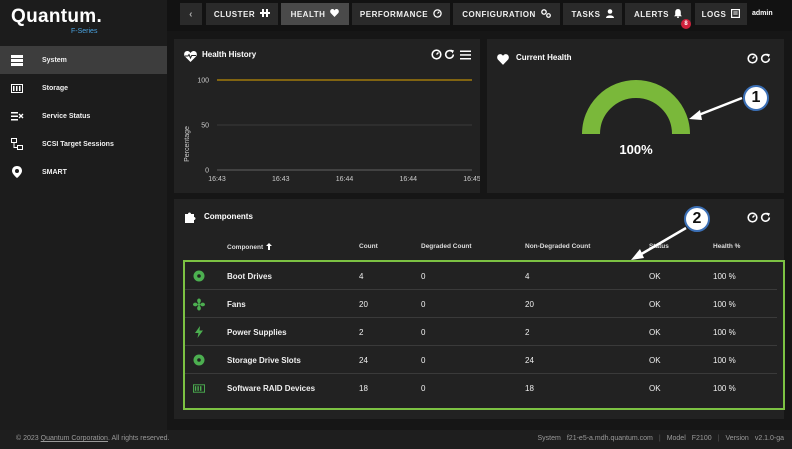  I want to click on puzzle-icon, so click(190, 220).